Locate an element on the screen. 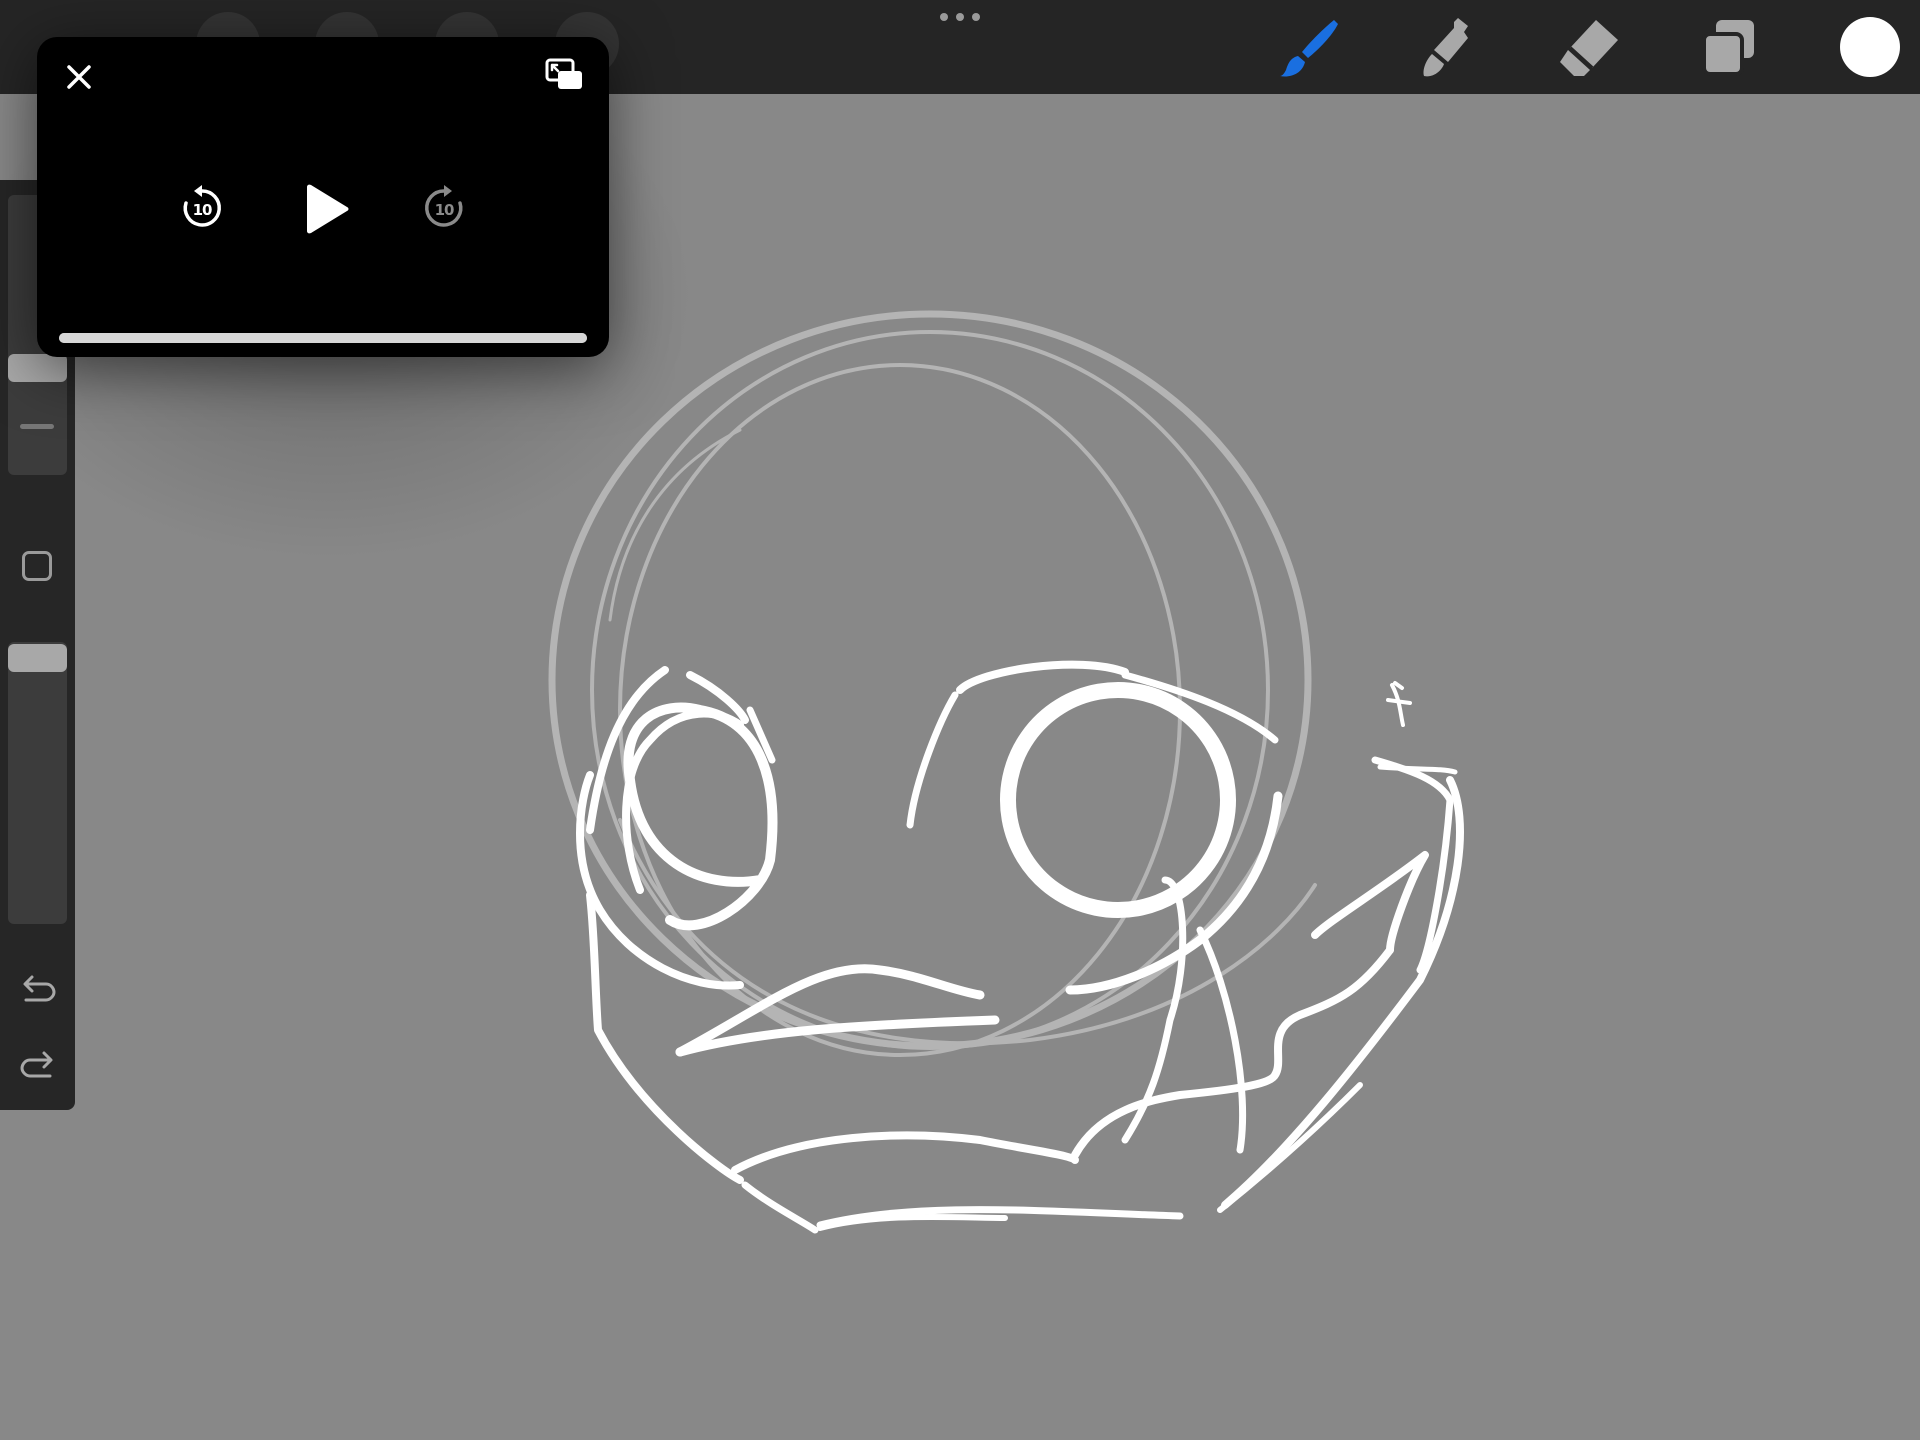 This screenshot has height=1440, width=1920. undo-icon is located at coordinates (39, 988).